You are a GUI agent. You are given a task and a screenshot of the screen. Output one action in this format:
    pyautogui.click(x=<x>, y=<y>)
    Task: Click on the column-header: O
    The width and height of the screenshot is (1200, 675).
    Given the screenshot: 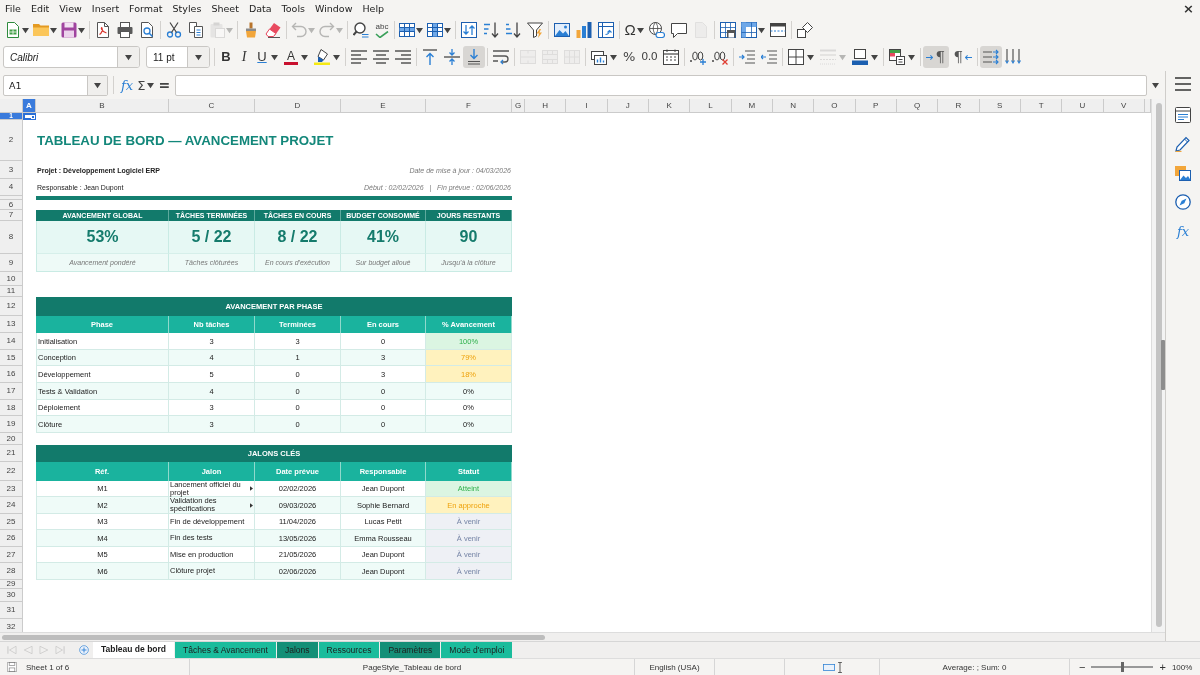 What is the action you would take?
    pyautogui.click(x=835, y=106)
    